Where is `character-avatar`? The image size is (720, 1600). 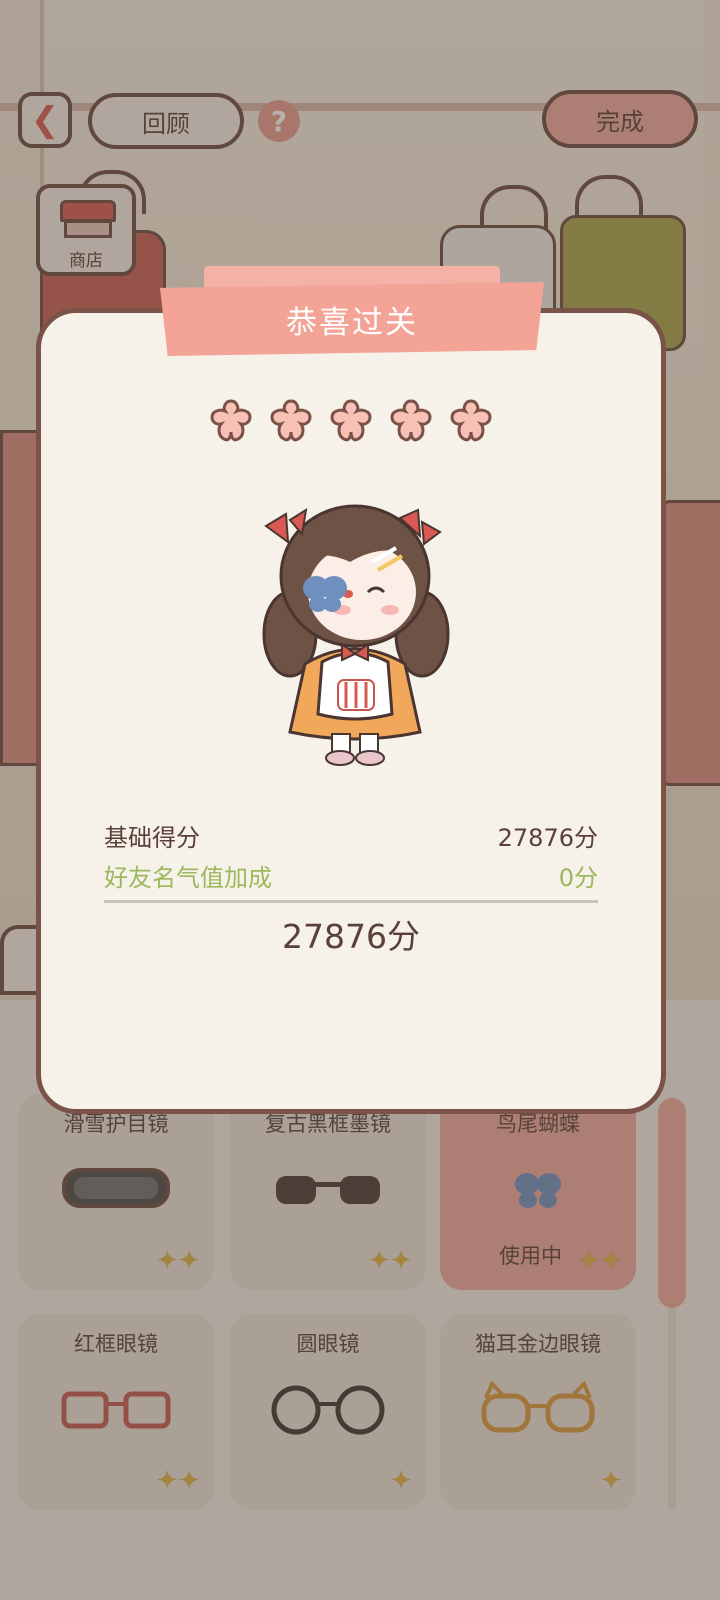 character-avatar is located at coordinates (356, 635).